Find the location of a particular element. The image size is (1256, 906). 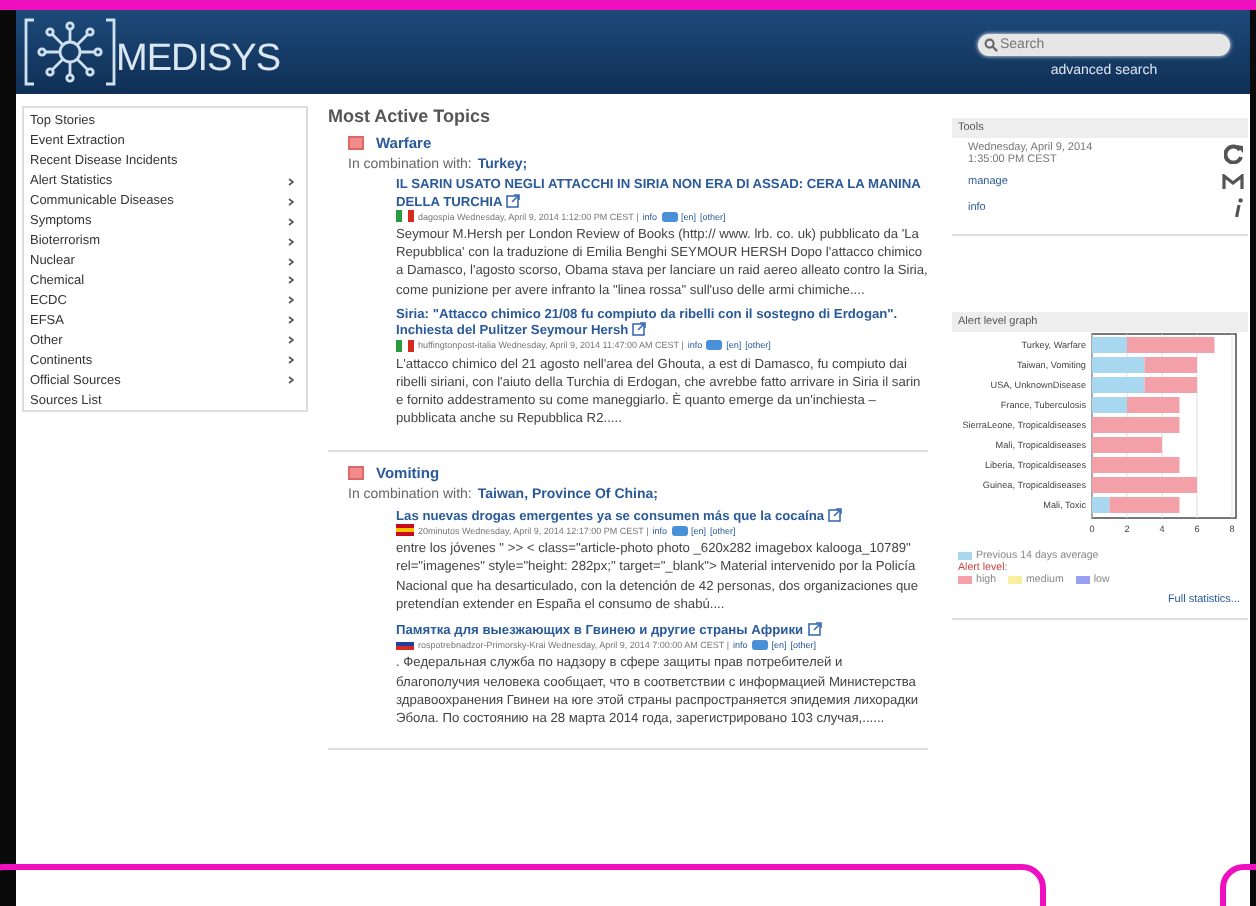

section-title: Most Active Topics is located at coordinates (410, 116).